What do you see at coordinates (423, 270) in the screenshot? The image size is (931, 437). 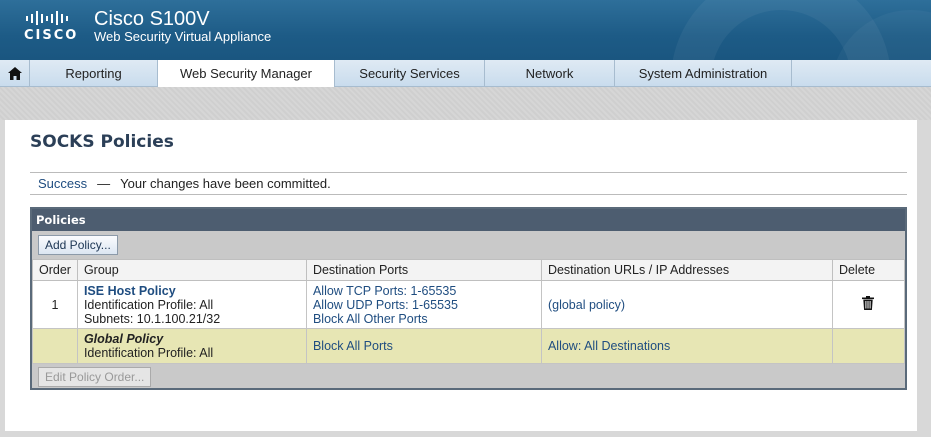 I see `column-header-destination-ports: Destination Ports` at bounding box center [423, 270].